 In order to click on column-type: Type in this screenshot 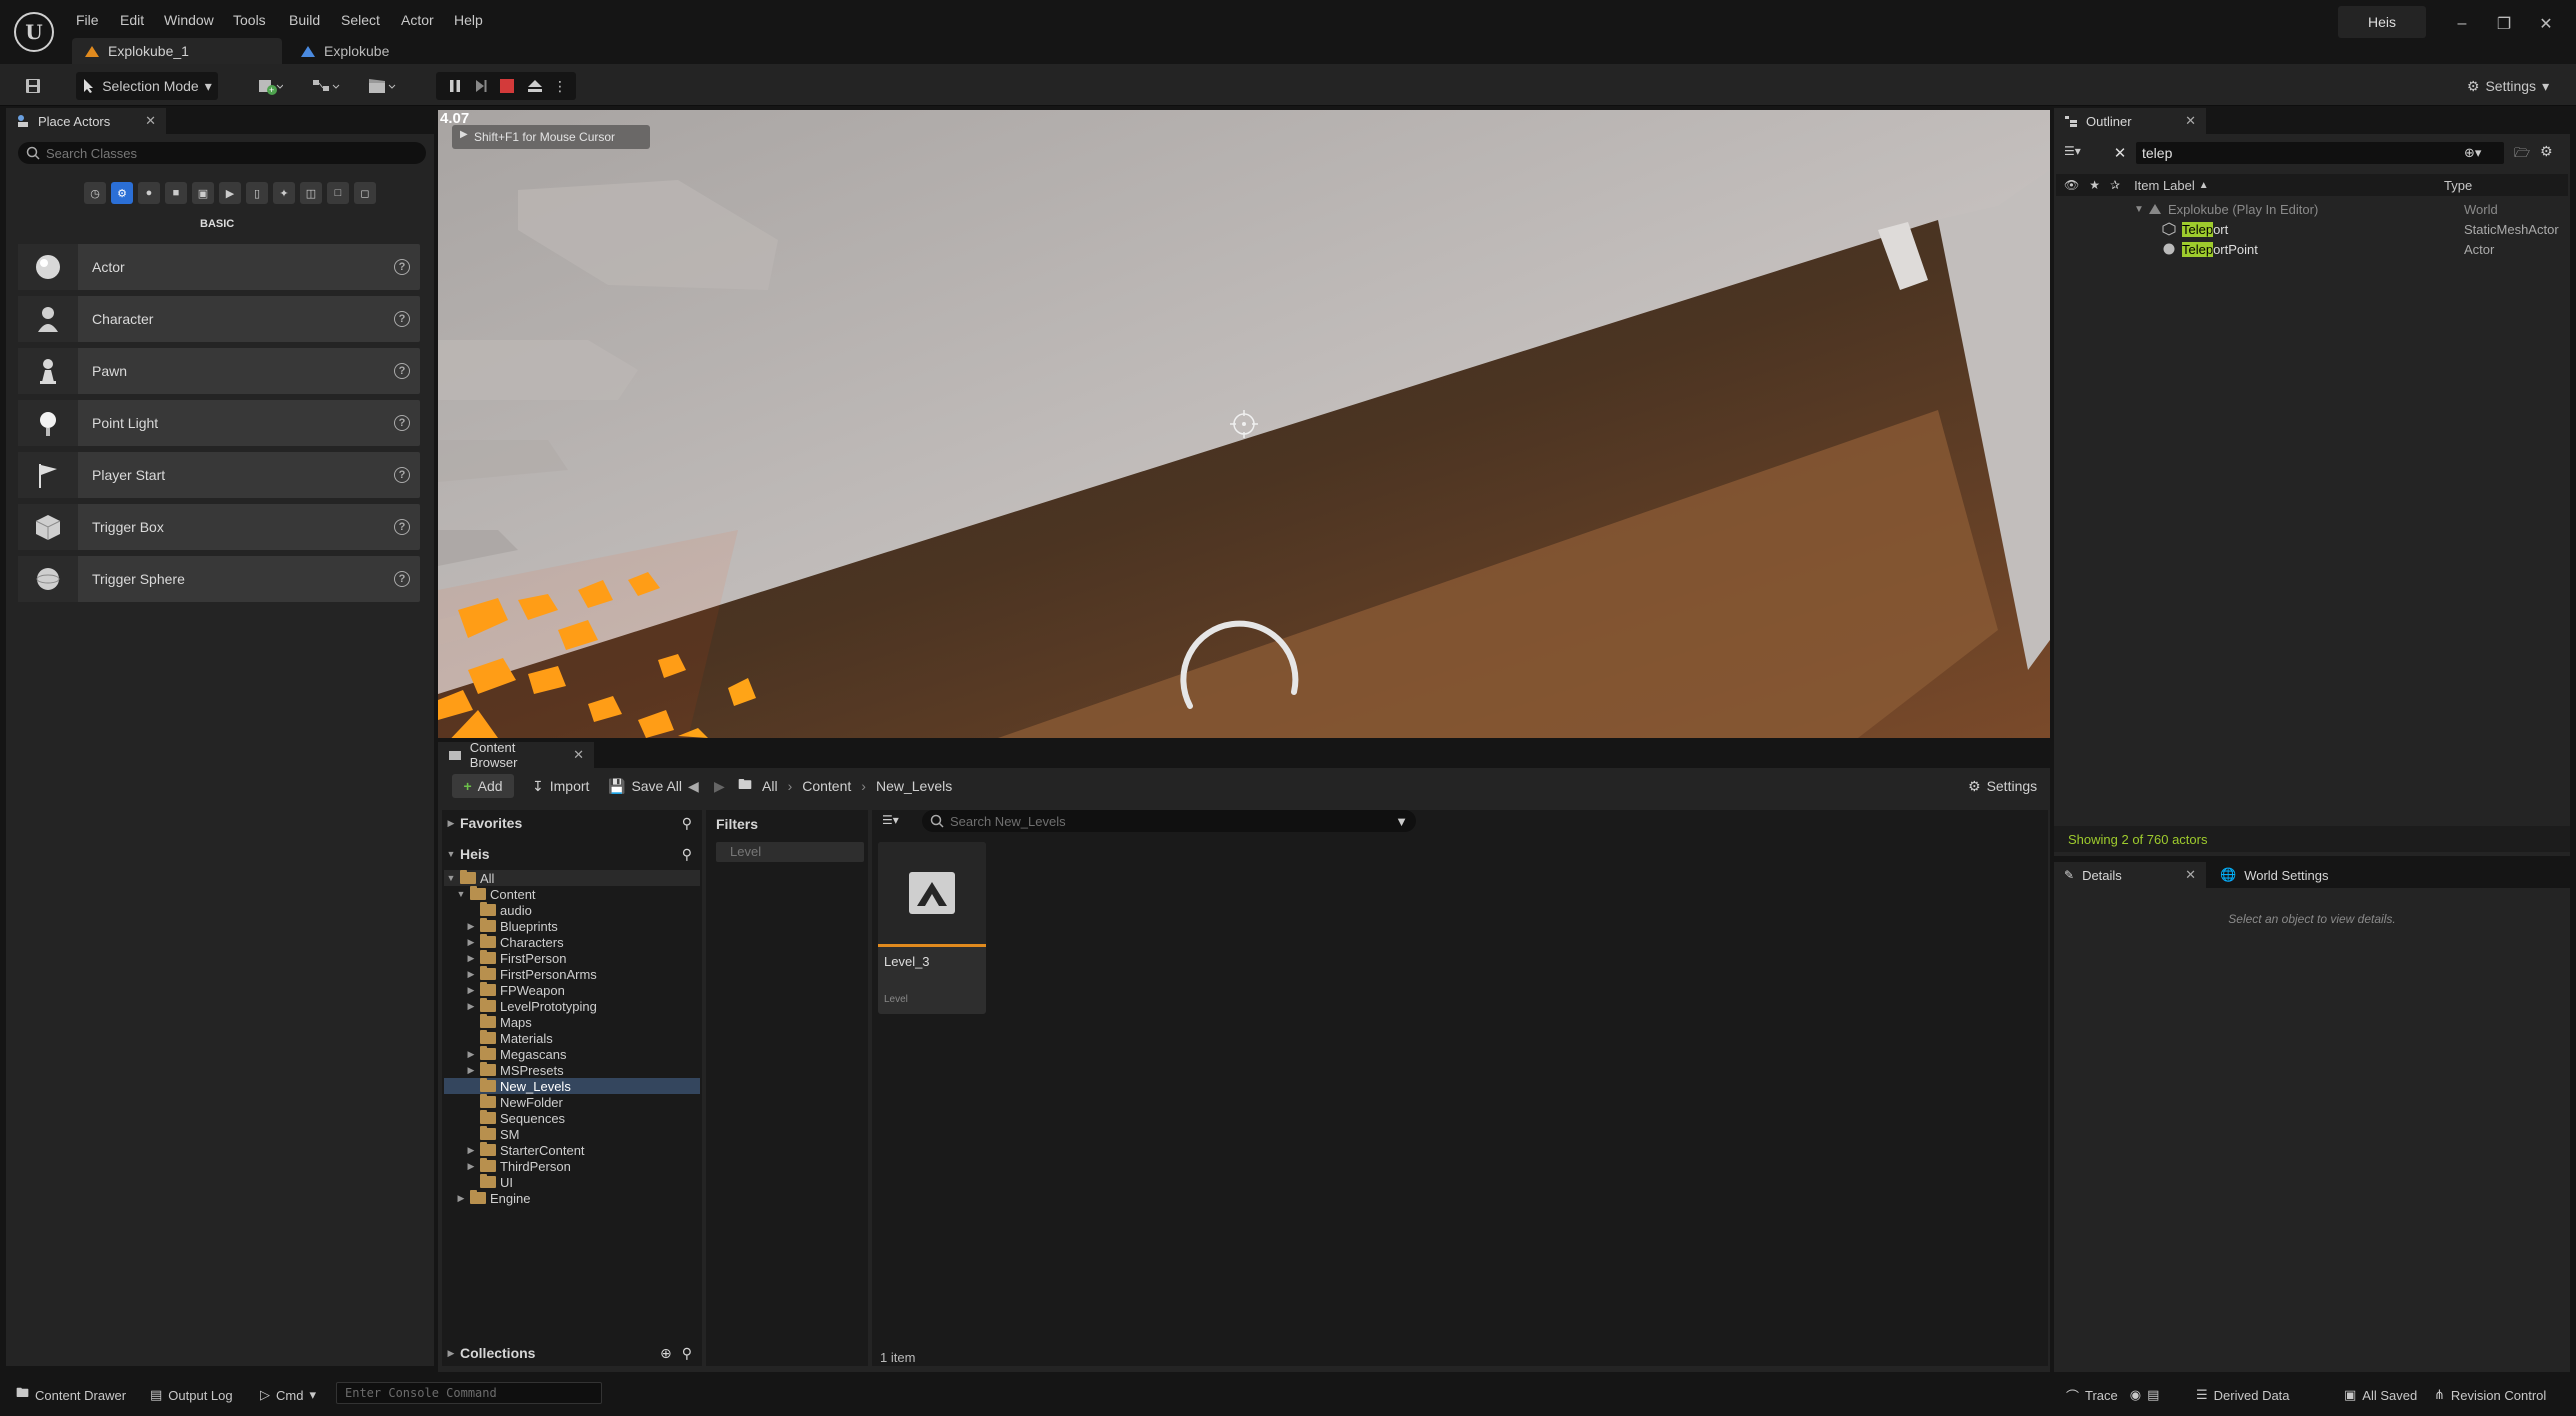, I will do `click(2458, 185)`.